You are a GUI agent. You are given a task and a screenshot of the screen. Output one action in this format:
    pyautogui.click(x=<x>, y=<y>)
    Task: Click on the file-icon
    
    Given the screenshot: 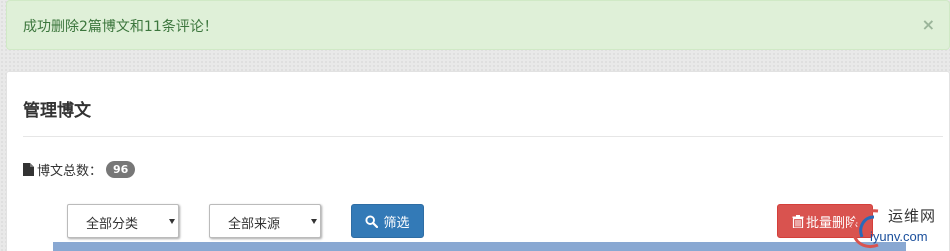 What is the action you would take?
    pyautogui.click(x=28, y=169)
    